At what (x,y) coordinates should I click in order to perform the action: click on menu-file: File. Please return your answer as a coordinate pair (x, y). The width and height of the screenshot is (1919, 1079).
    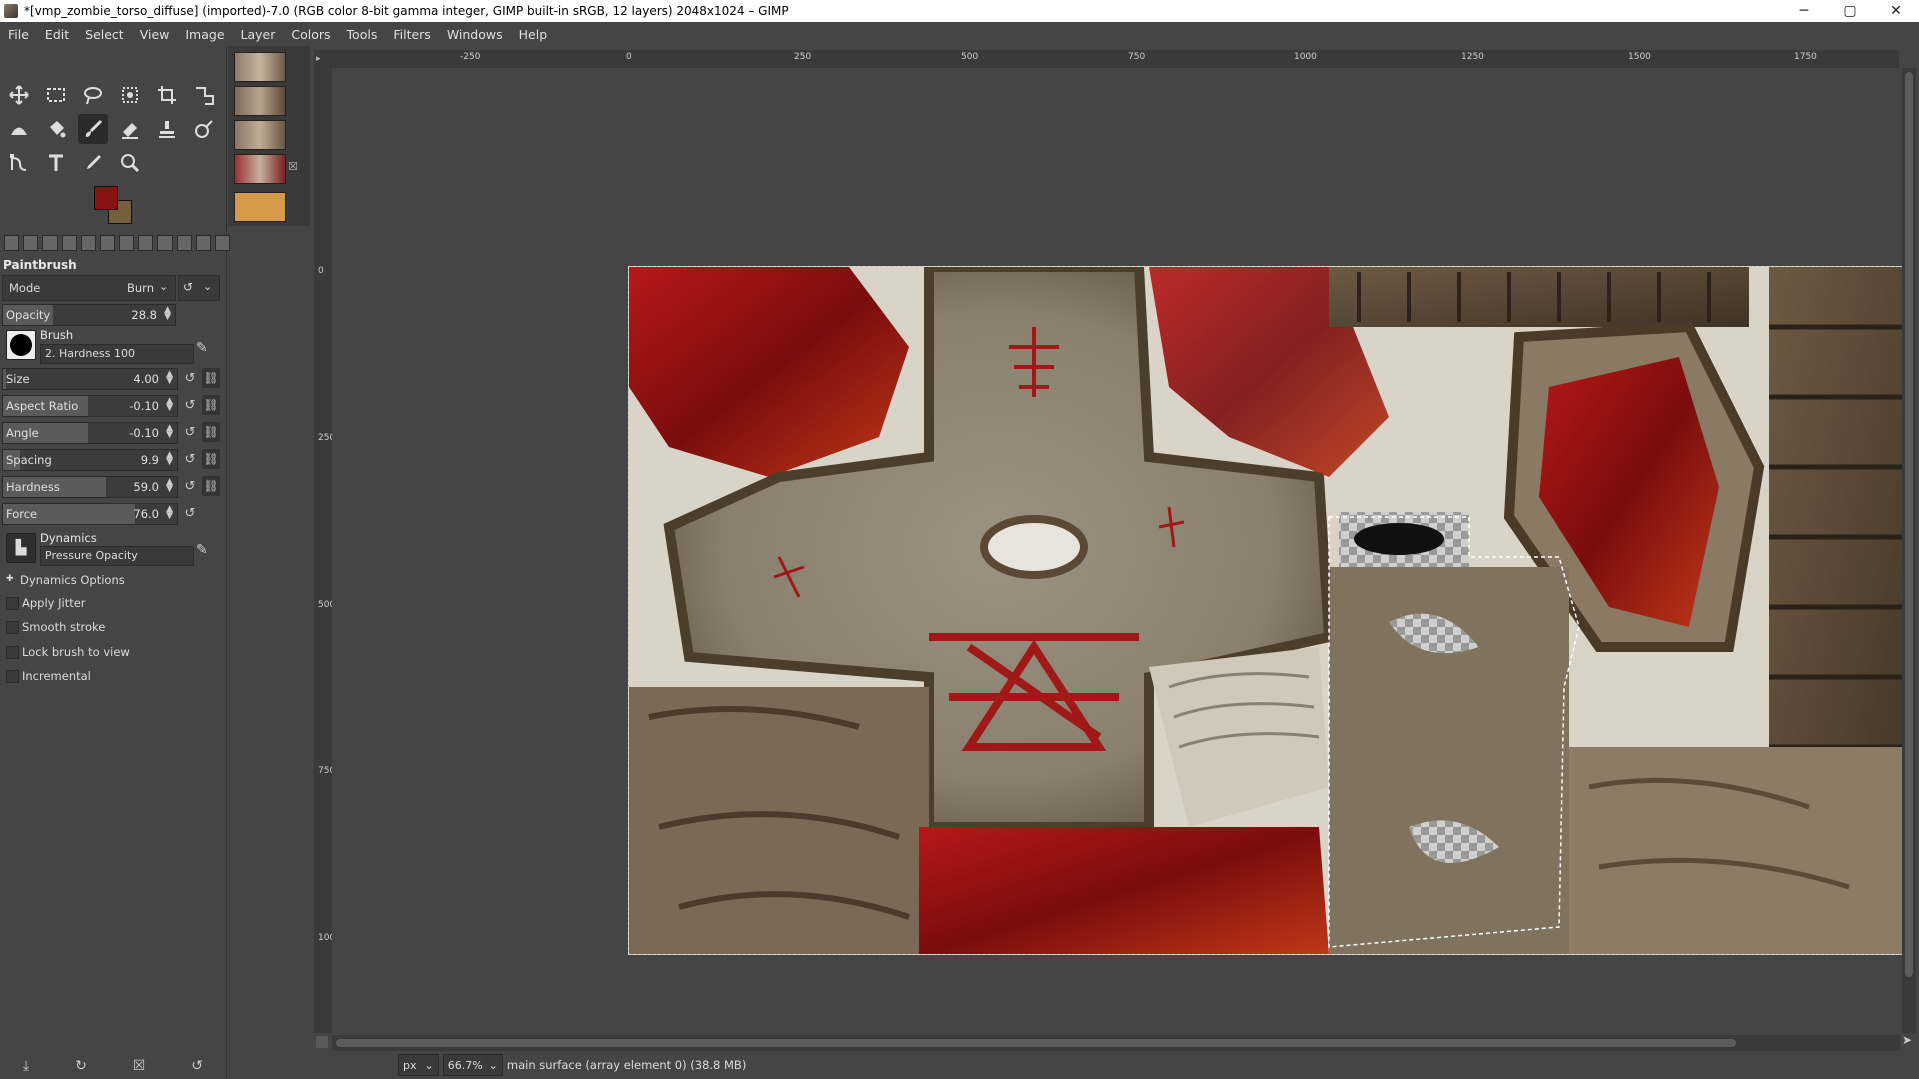
    Looking at the image, I should click on (18, 34).